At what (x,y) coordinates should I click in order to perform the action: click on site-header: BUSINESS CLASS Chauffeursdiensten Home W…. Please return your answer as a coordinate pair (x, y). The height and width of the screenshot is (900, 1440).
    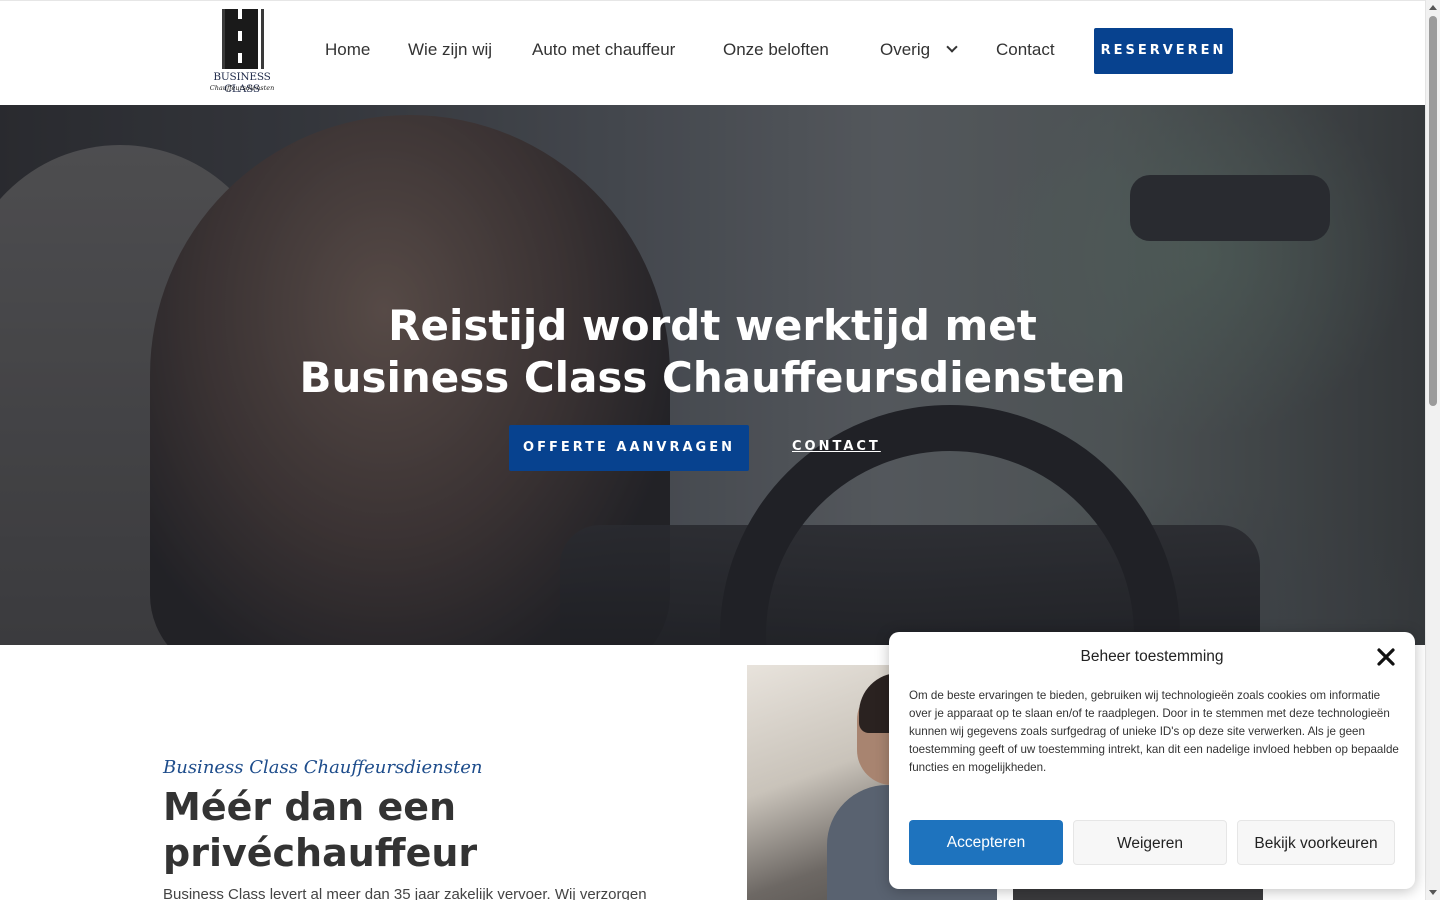
    Looking at the image, I should click on (712, 52).